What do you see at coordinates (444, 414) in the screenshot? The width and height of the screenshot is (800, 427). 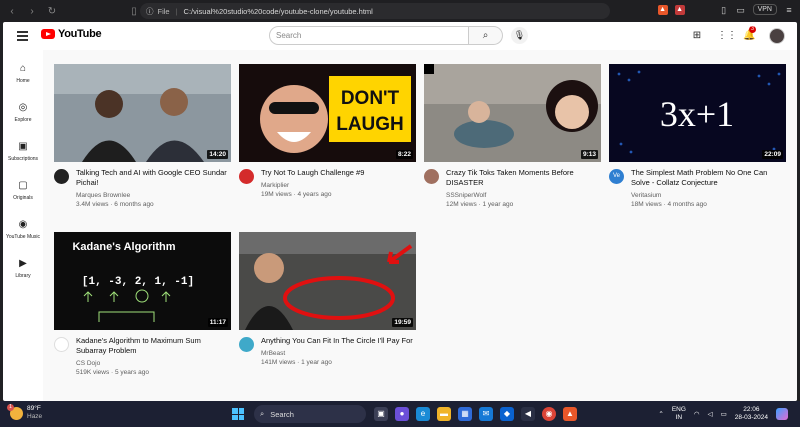 I see `file-explorer-icon: ▬` at bounding box center [444, 414].